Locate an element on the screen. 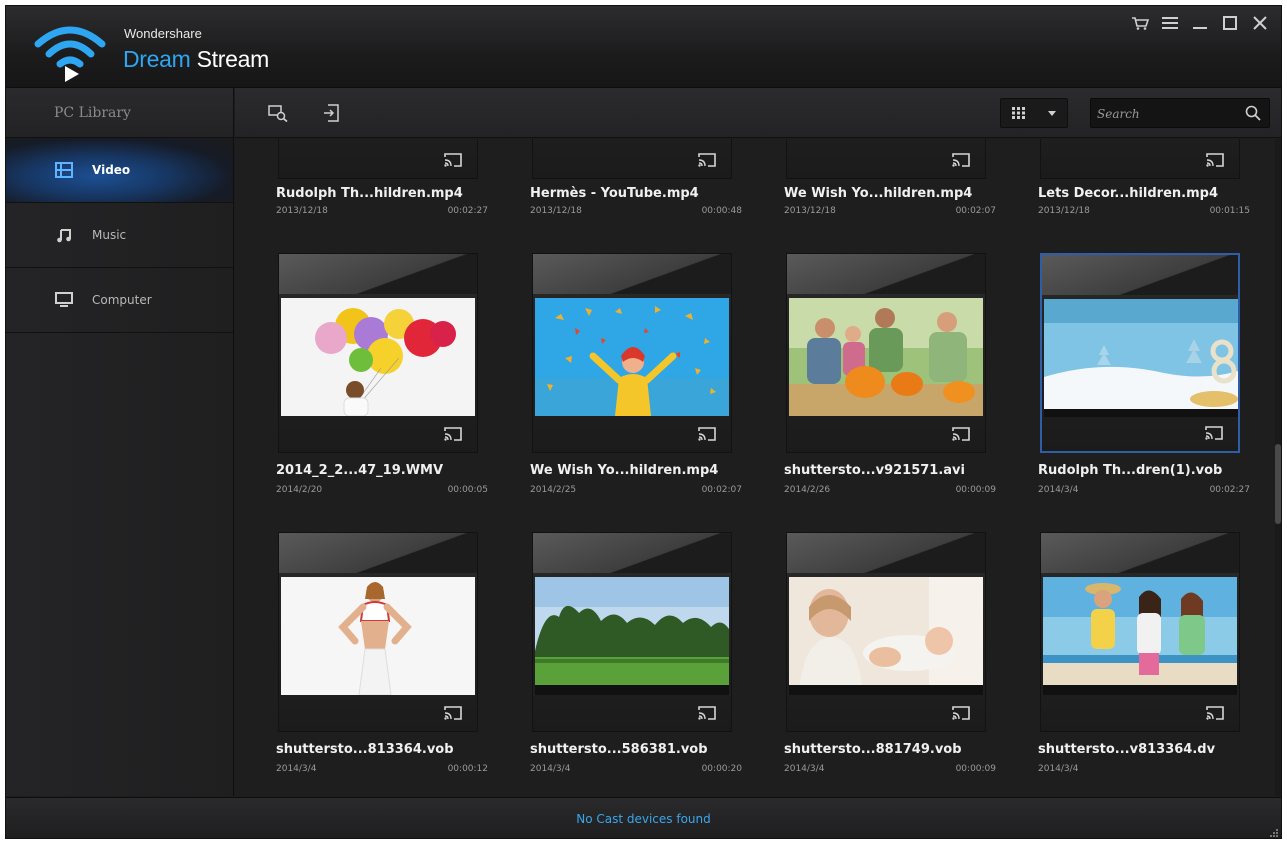 This screenshot has height=844, width=1287. video-meta: 2014/2/26 00:00:09 is located at coordinates (890, 490).